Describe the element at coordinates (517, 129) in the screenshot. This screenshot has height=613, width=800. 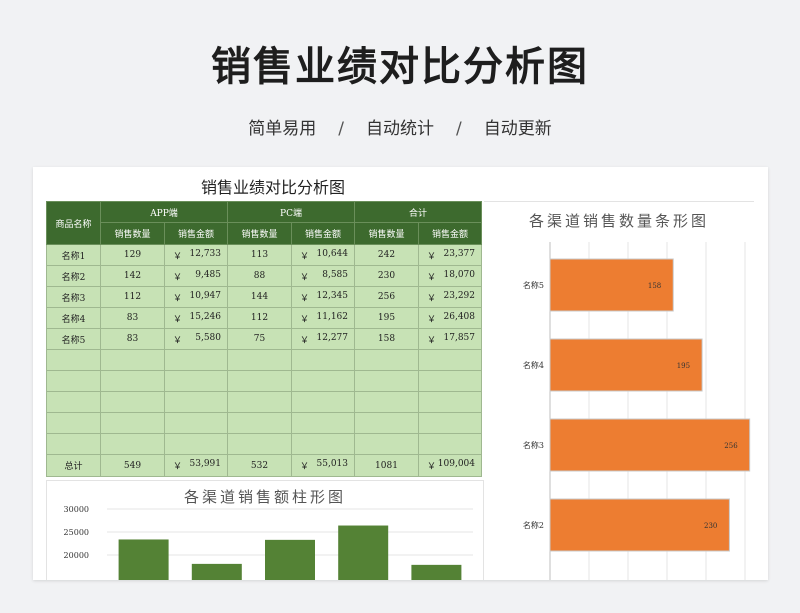
I see `tag-auto-update: 自动更新` at that location.